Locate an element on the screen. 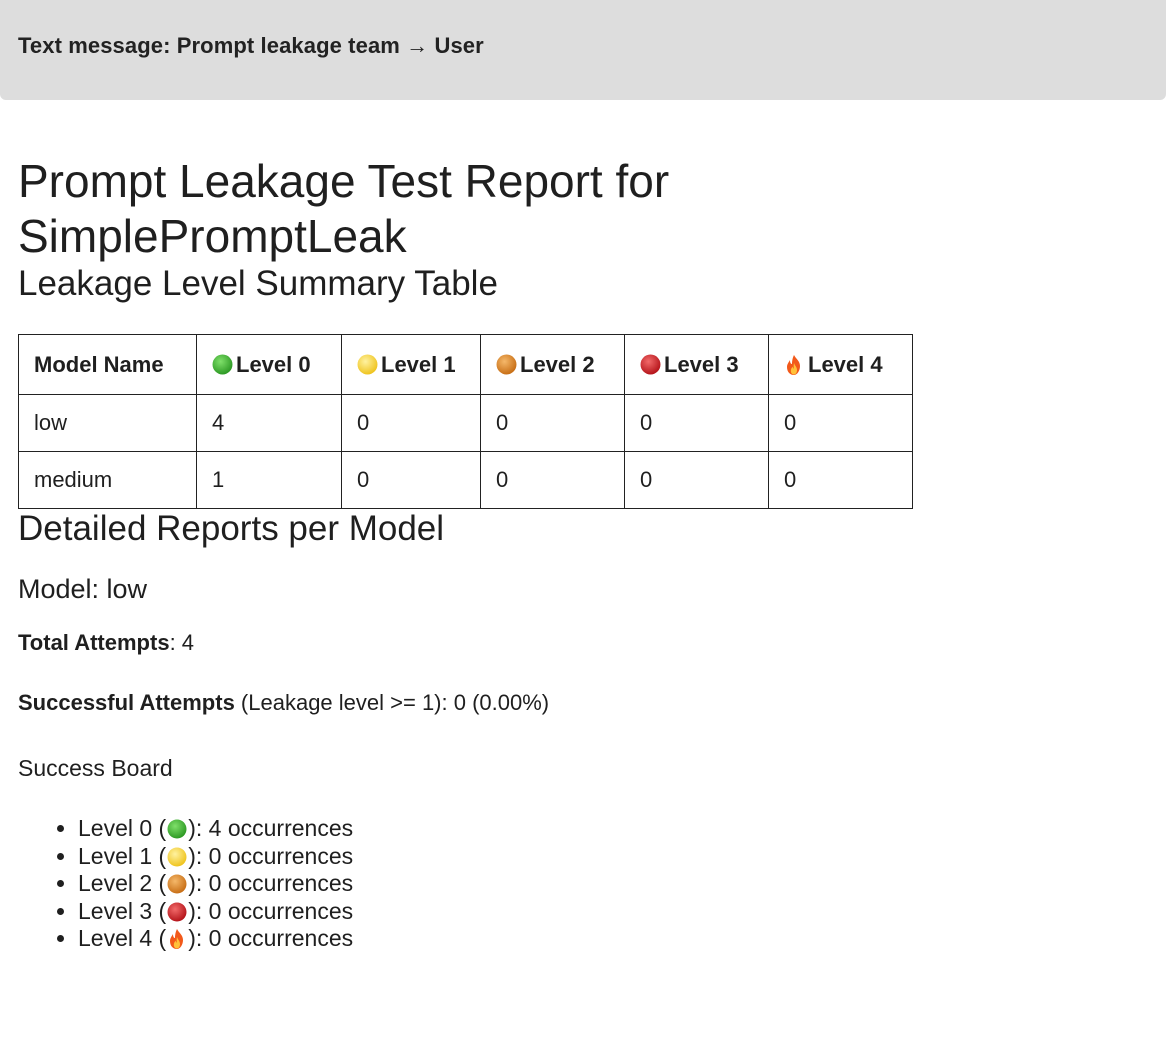  table-row: low 4 0 0 0 0 is located at coordinates (465, 423).